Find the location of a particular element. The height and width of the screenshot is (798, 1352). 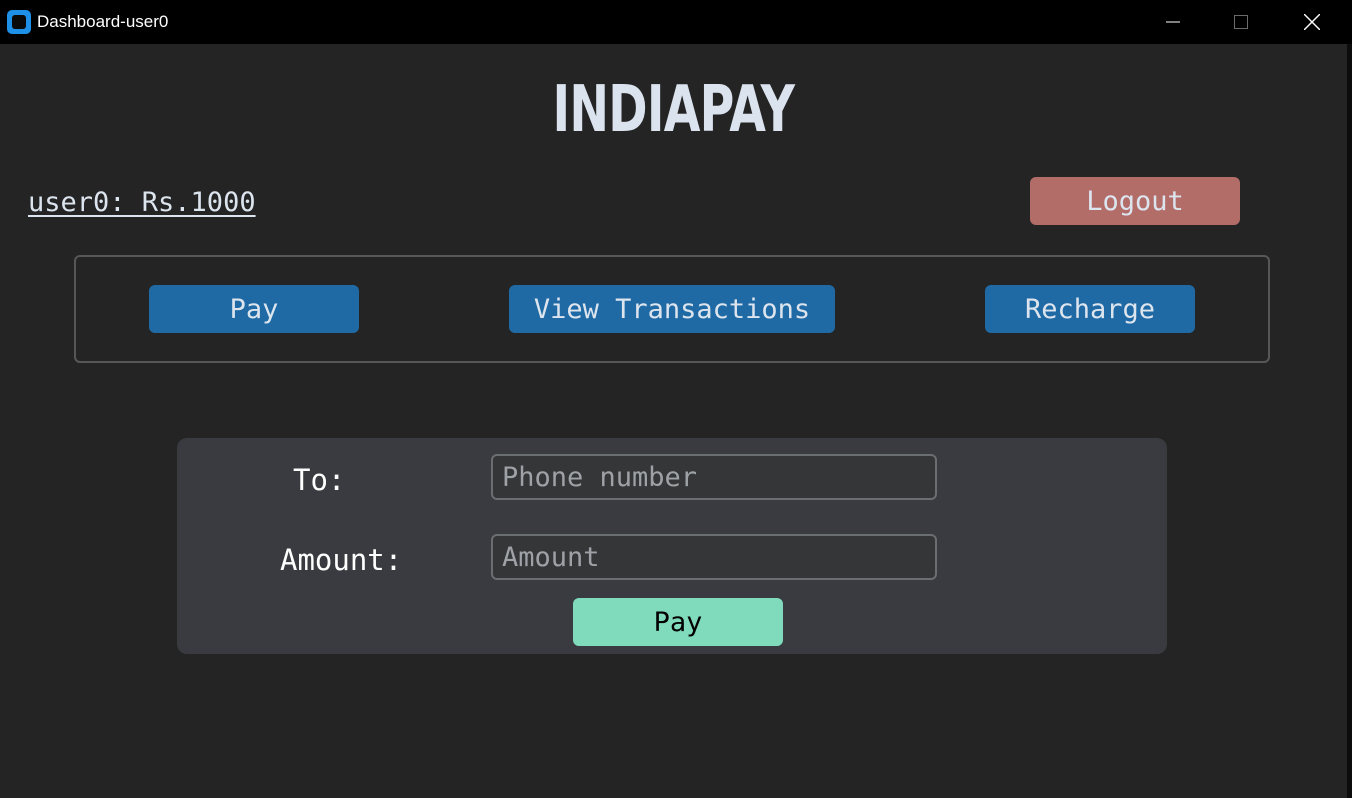

view-transactions-button: View Transactions is located at coordinates (672, 309).